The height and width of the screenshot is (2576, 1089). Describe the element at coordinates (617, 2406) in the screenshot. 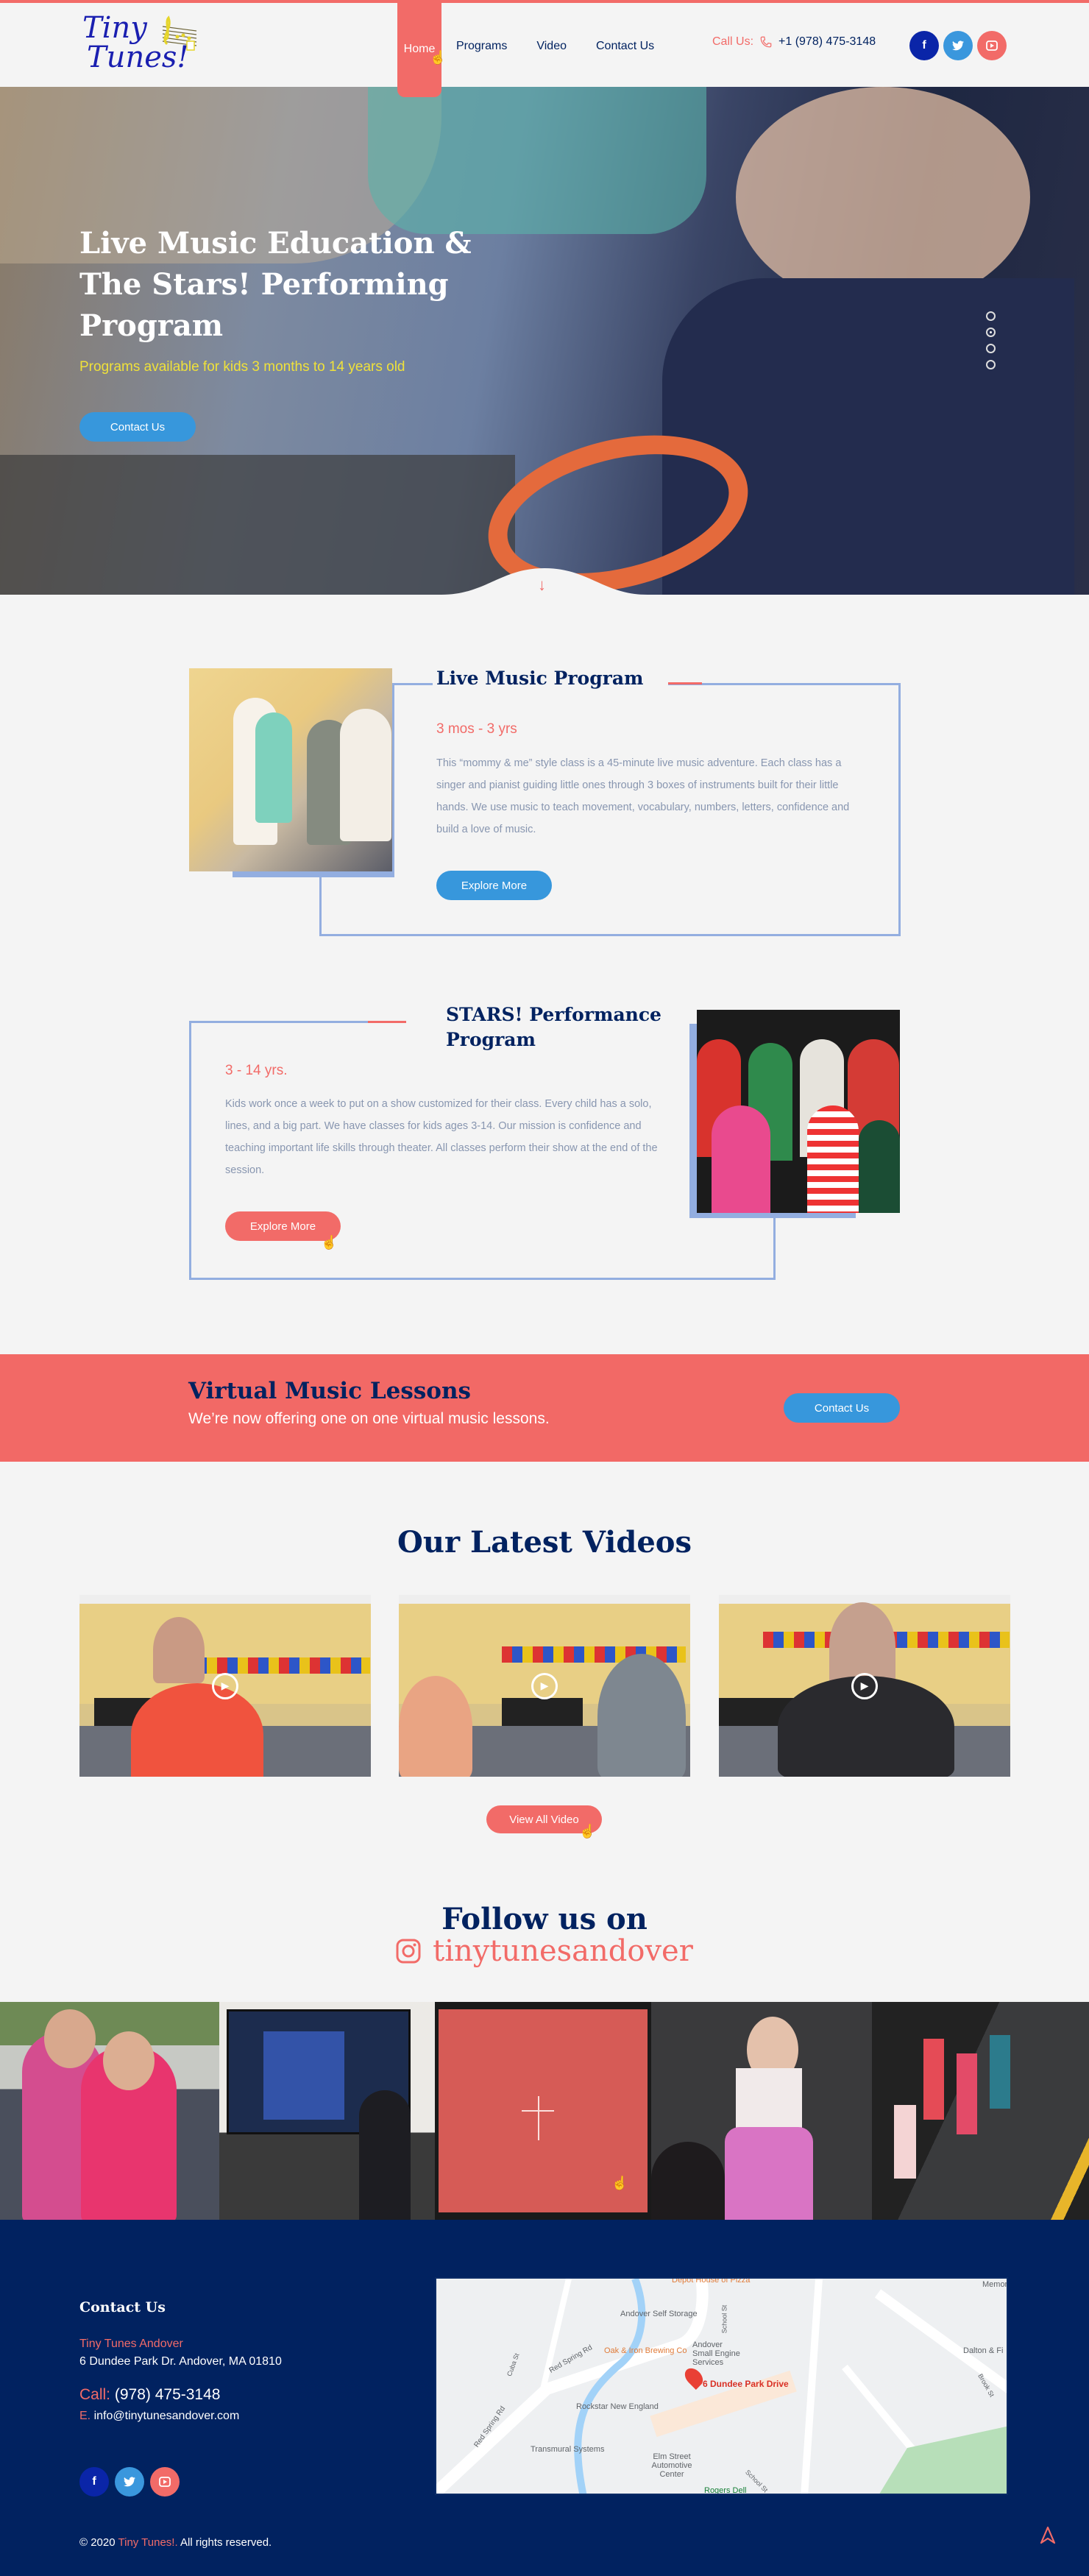

I see `map-place: Rockstar New England` at that location.